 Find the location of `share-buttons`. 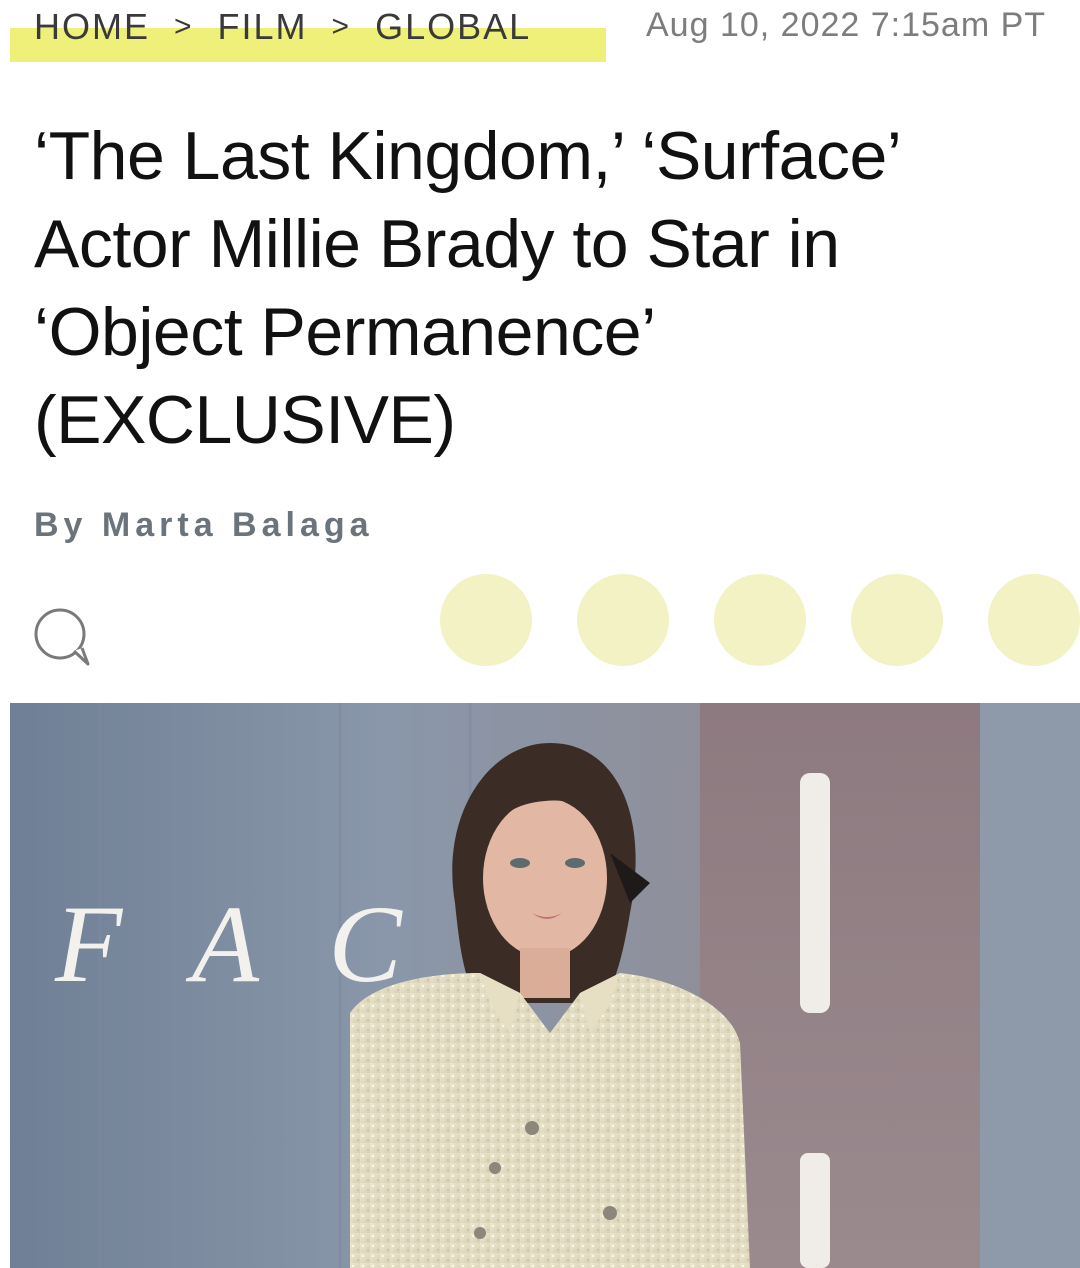

share-buttons is located at coordinates (760, 620).